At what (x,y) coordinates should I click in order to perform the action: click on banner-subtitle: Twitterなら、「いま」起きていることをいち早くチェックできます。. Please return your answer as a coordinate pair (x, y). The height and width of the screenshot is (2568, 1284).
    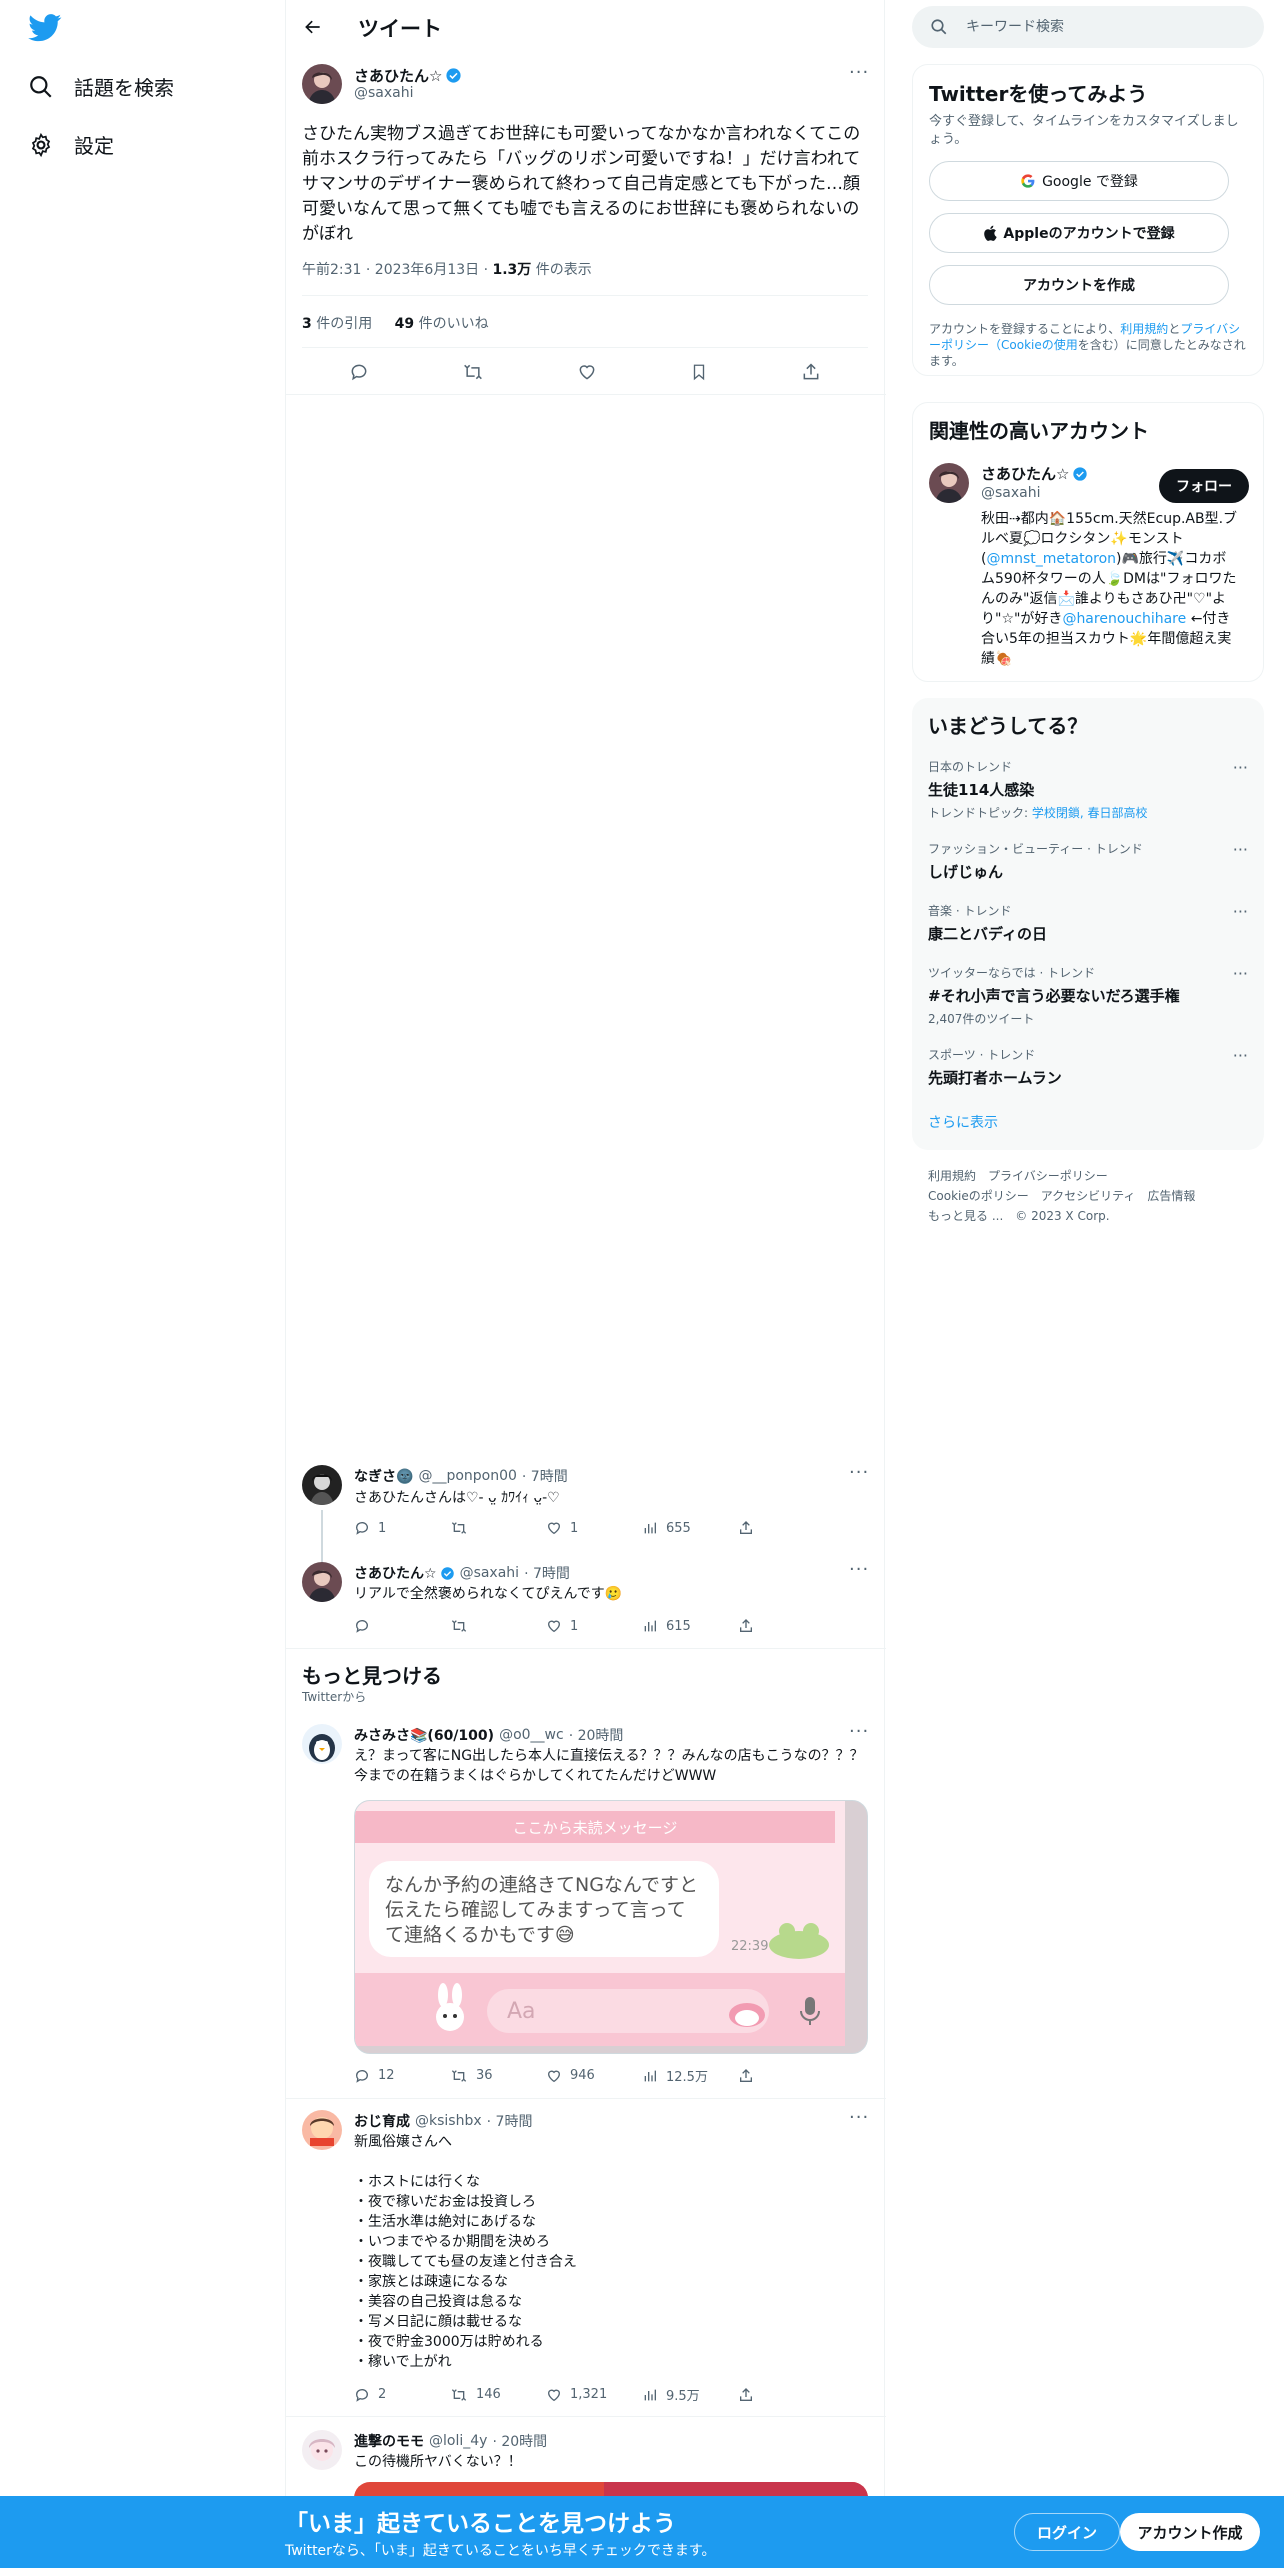
    Looking at the image, I should click on (500, 2551).